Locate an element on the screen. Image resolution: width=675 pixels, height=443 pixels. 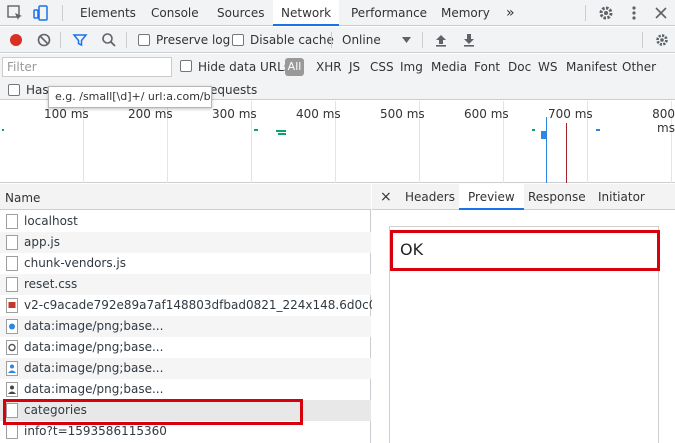
tick-label: 200 ms is located at coordinates (150, 114).